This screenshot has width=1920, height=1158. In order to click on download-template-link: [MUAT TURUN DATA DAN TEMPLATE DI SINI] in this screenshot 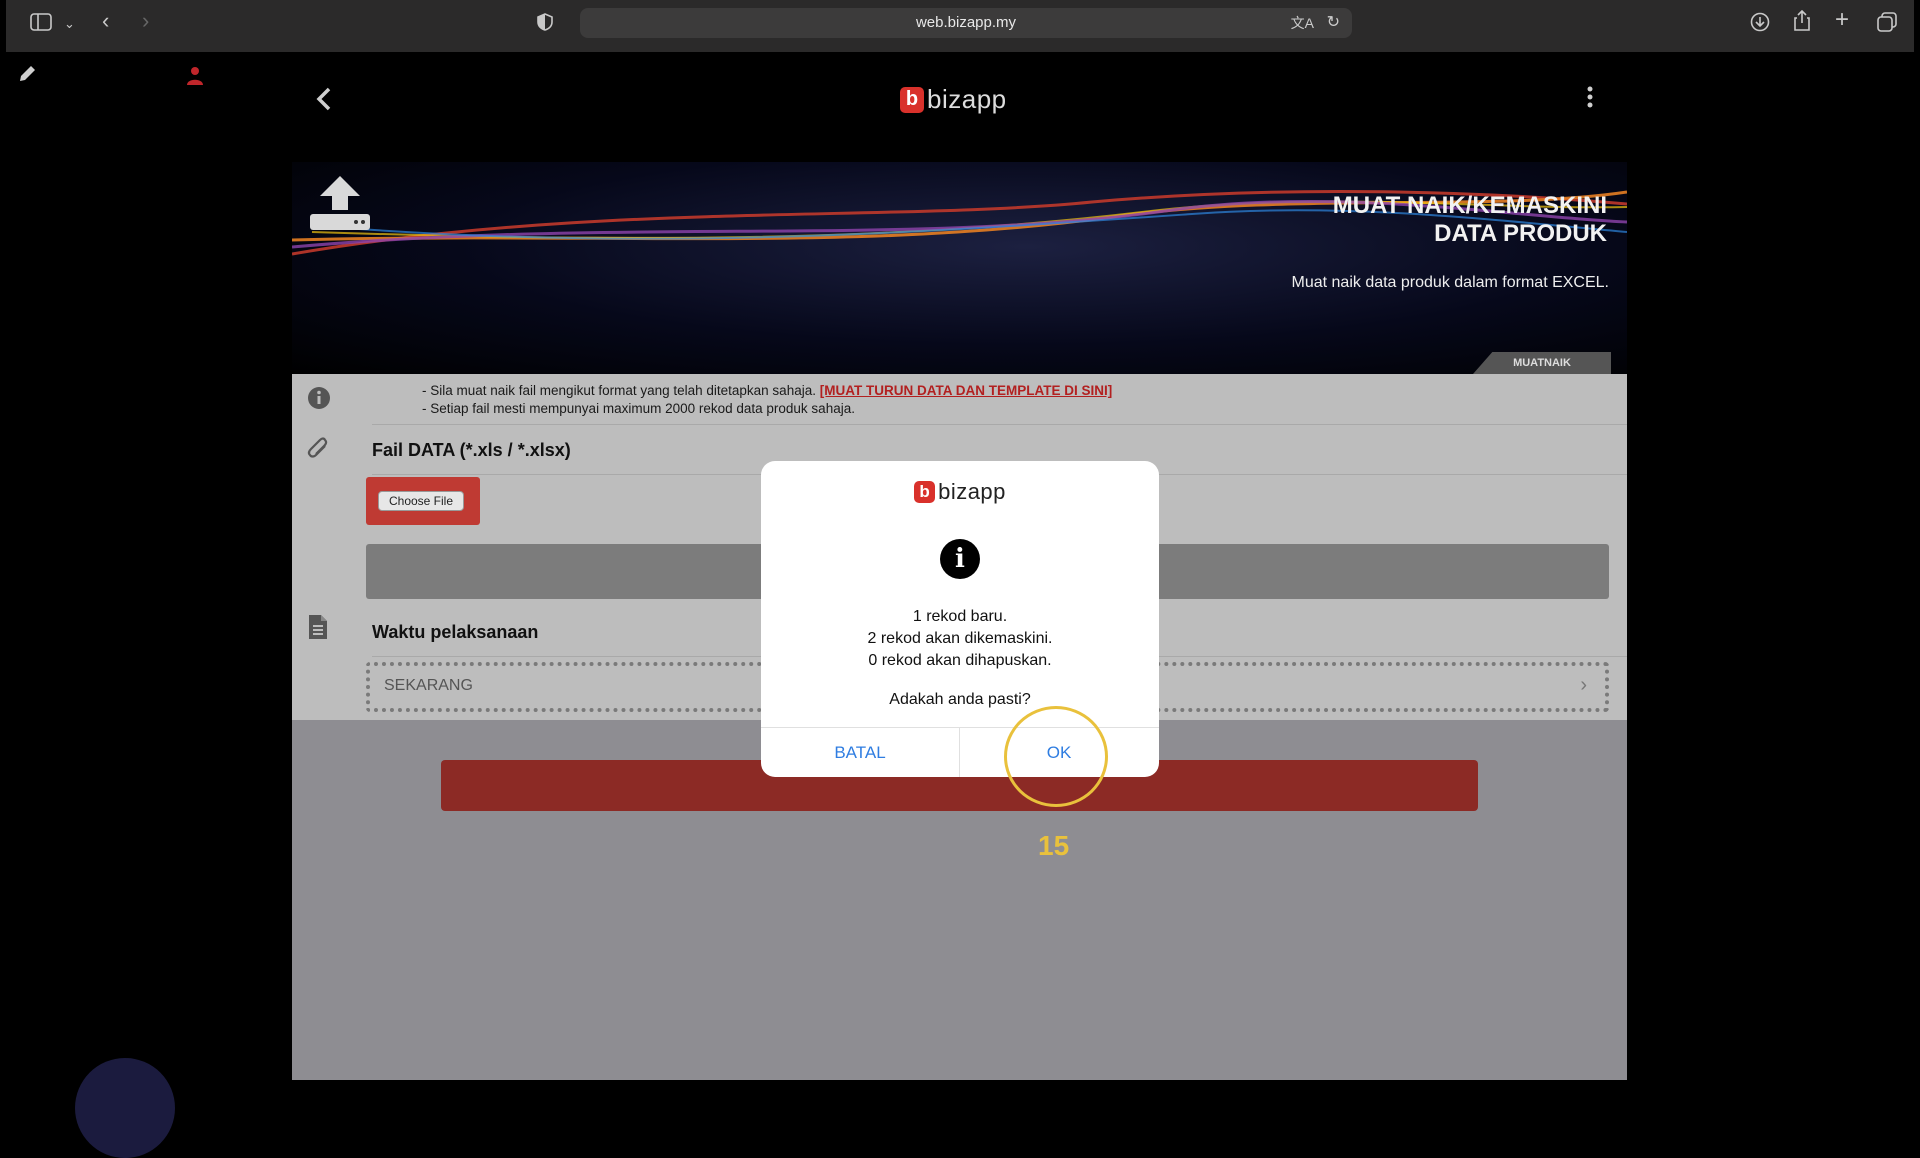, I will do `click(966, 390)`.